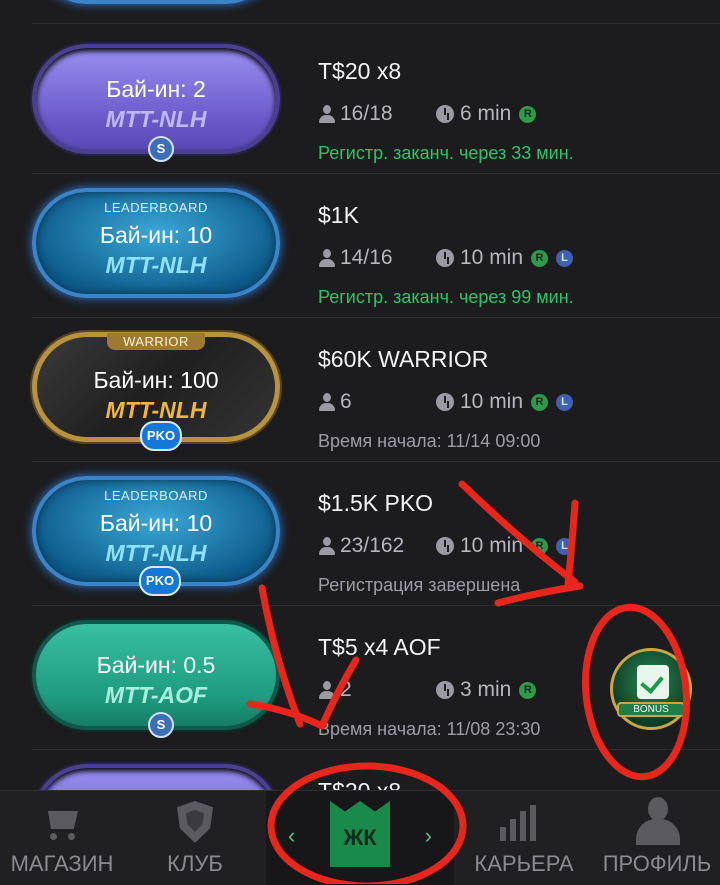 Image resolution: width=720 pixels, height=885 pixels. I want to click on tab-profile-label: ПРОФИЛЬ, so click(657, 863).